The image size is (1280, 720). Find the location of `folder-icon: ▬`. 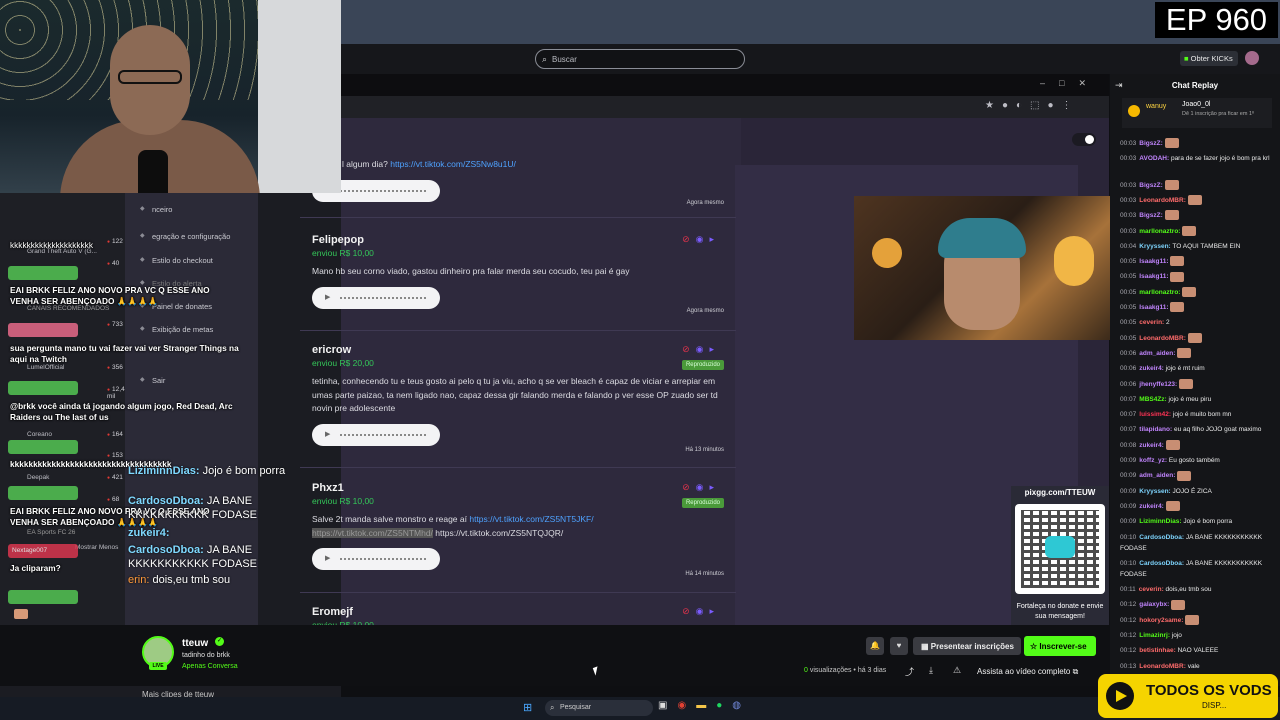

folder-icon: ▬ is located at coordinates (706, 705).